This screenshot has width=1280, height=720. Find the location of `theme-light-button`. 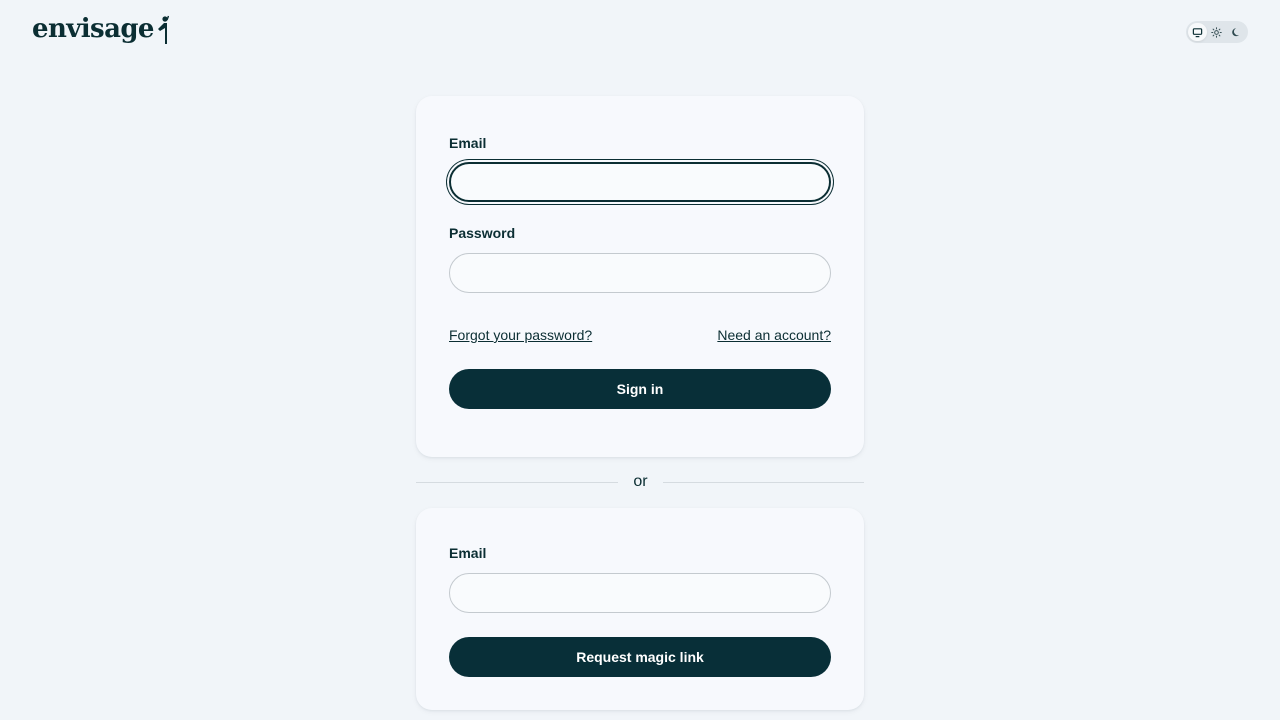

theme-light-button is located at coordinates (1216, 32).